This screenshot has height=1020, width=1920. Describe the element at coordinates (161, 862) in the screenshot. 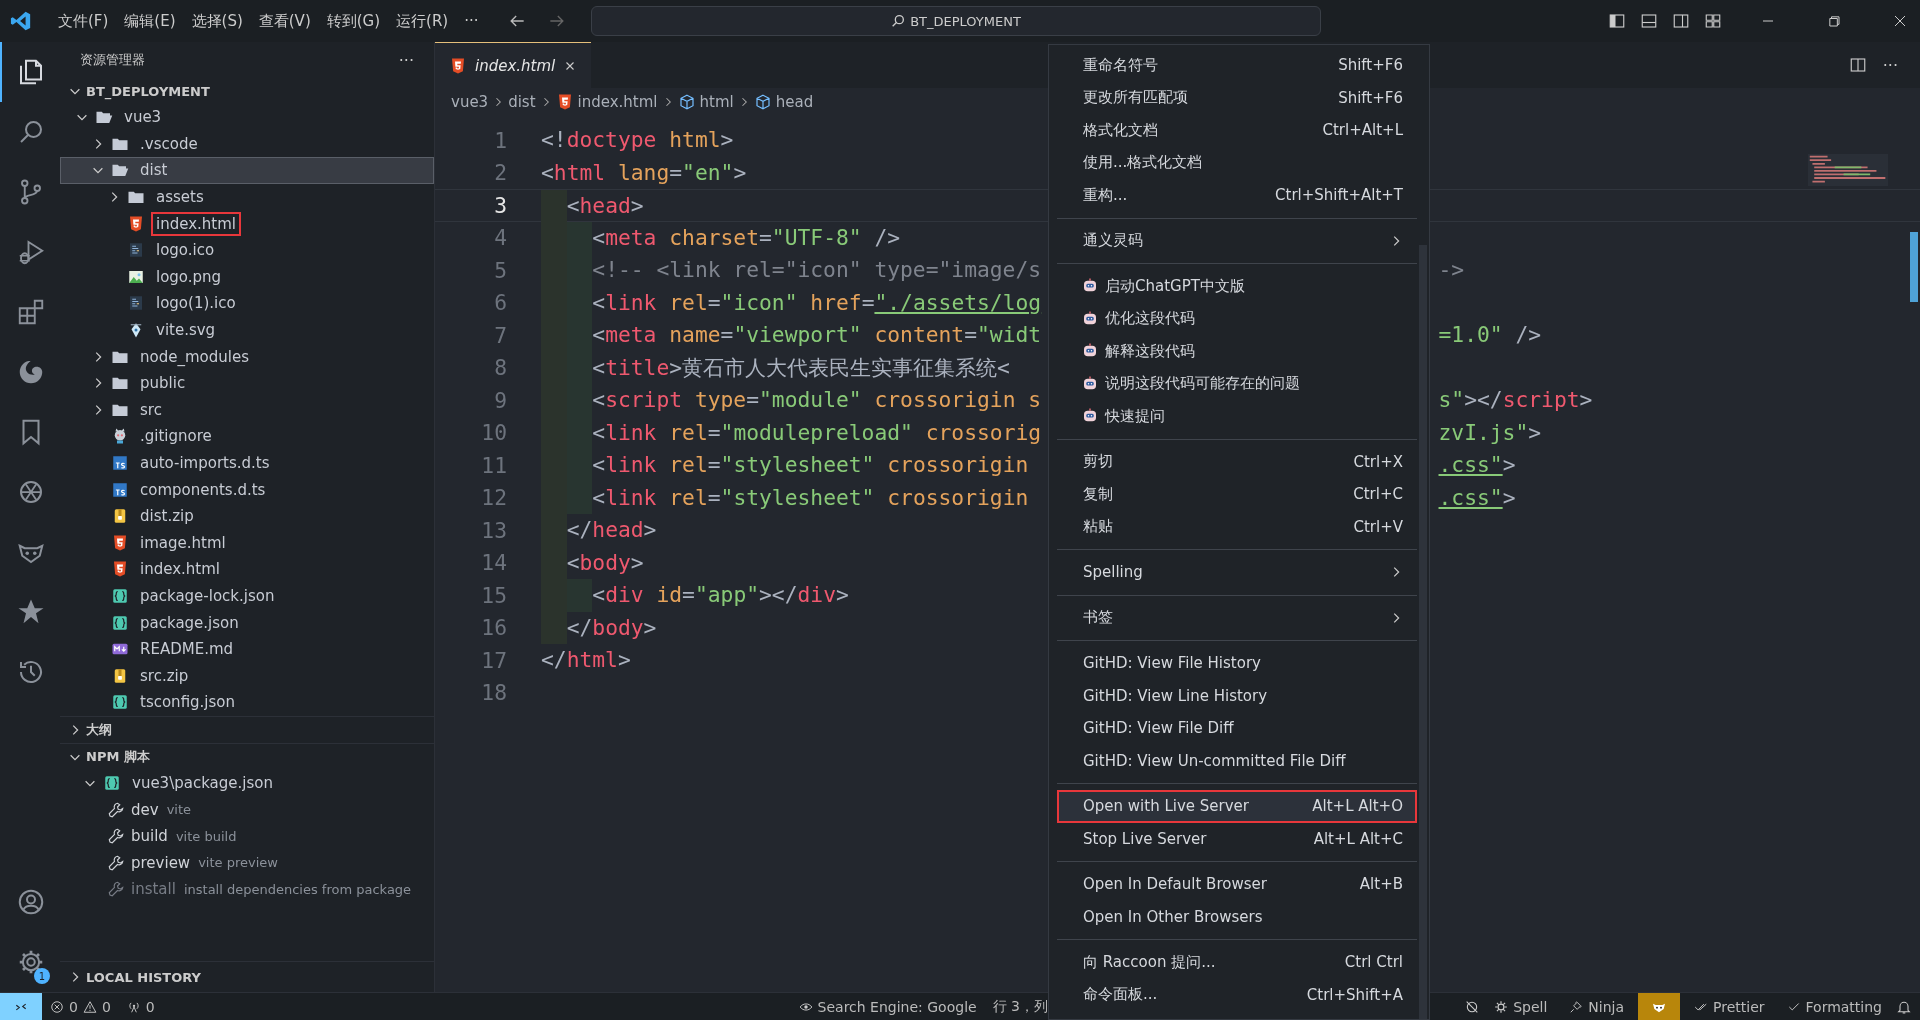

I see `script-name: preview` at that location.